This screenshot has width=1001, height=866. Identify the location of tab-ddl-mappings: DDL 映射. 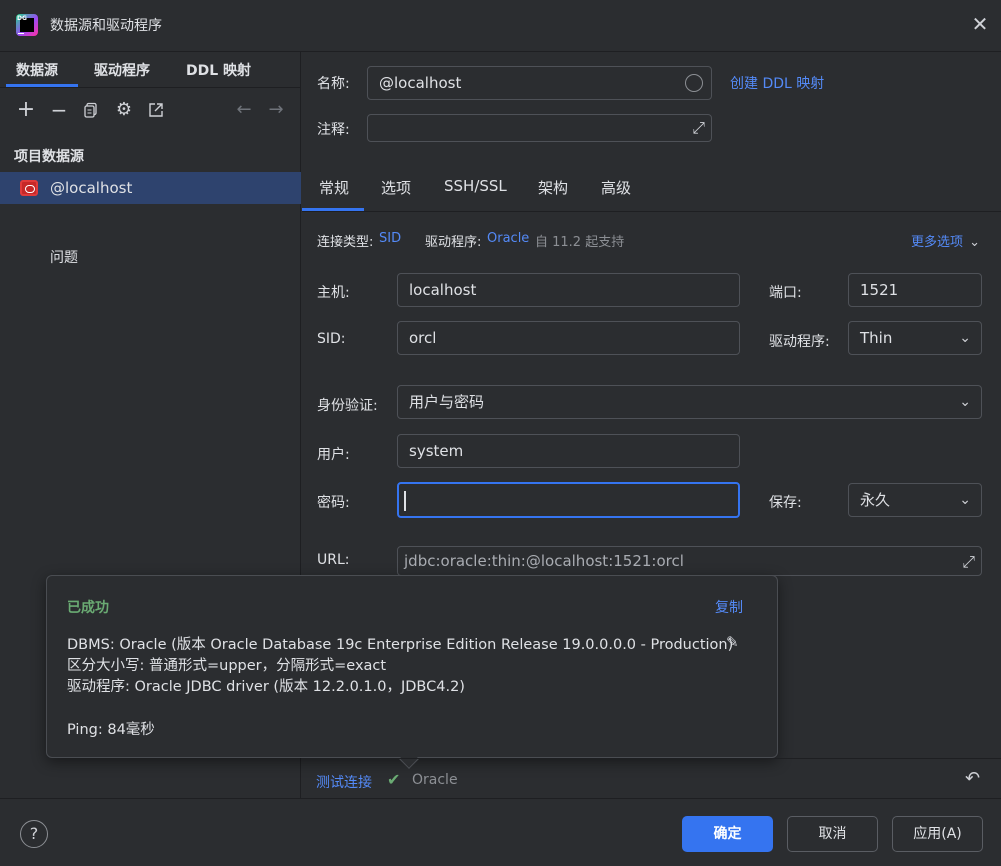
(218, 70).